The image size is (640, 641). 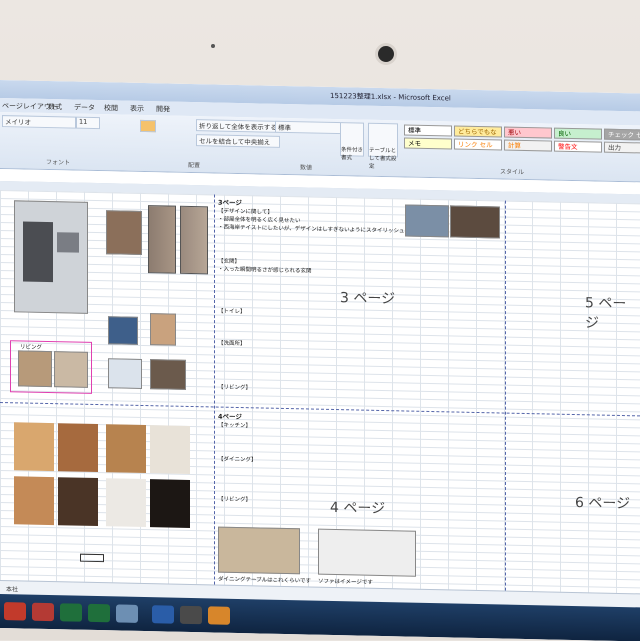 What do you see at coordinates (238, 126) in the screenshot?
I see `wrap-text-button: 折り返して全体を表示する` at bounding box center [238, 126].